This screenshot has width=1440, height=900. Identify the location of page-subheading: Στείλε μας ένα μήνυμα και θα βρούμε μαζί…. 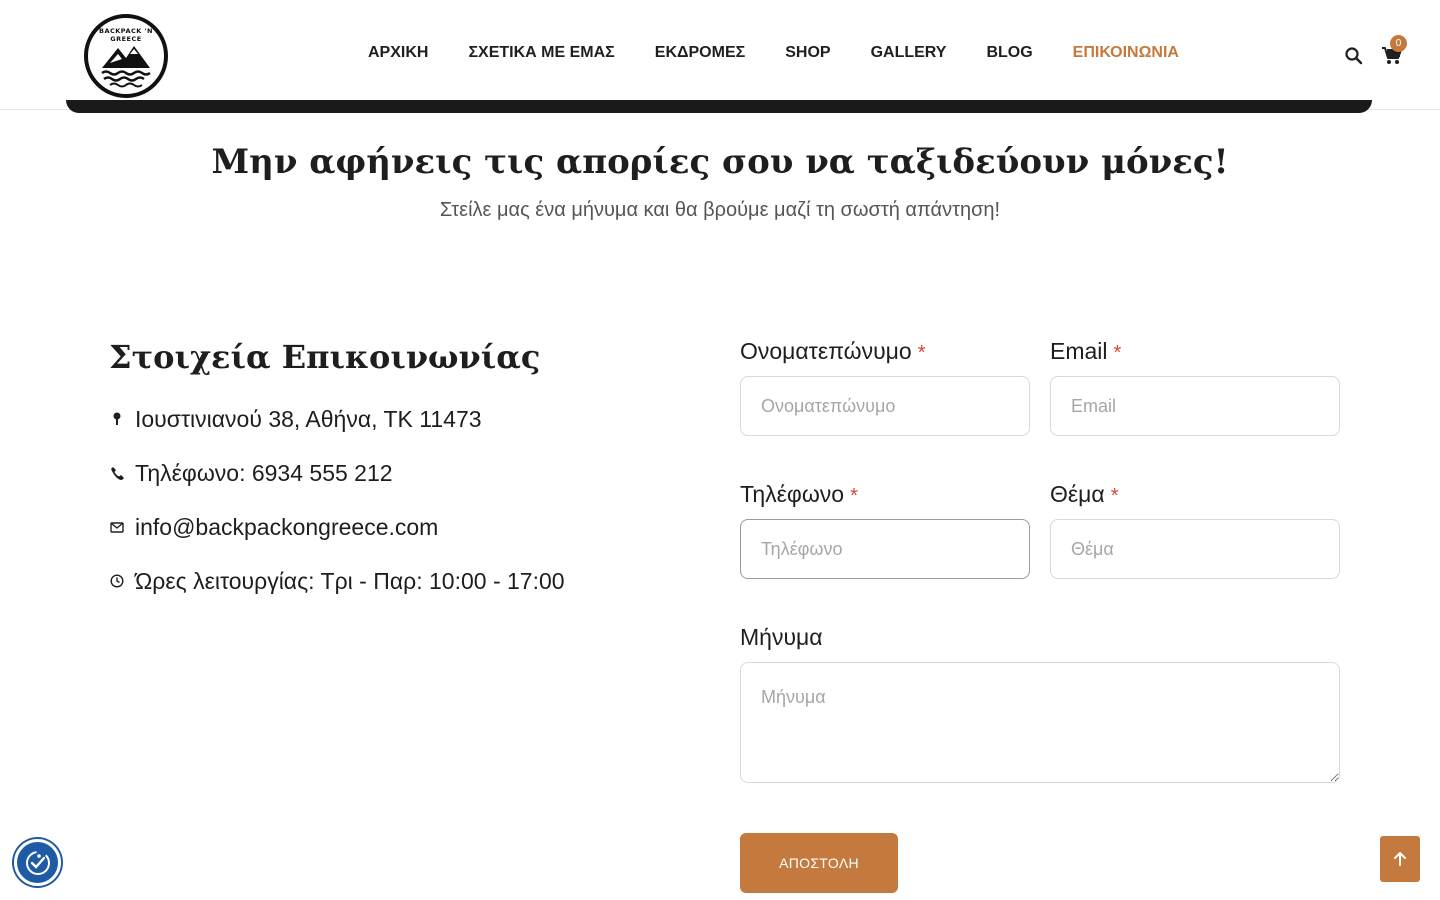
(720, 210).